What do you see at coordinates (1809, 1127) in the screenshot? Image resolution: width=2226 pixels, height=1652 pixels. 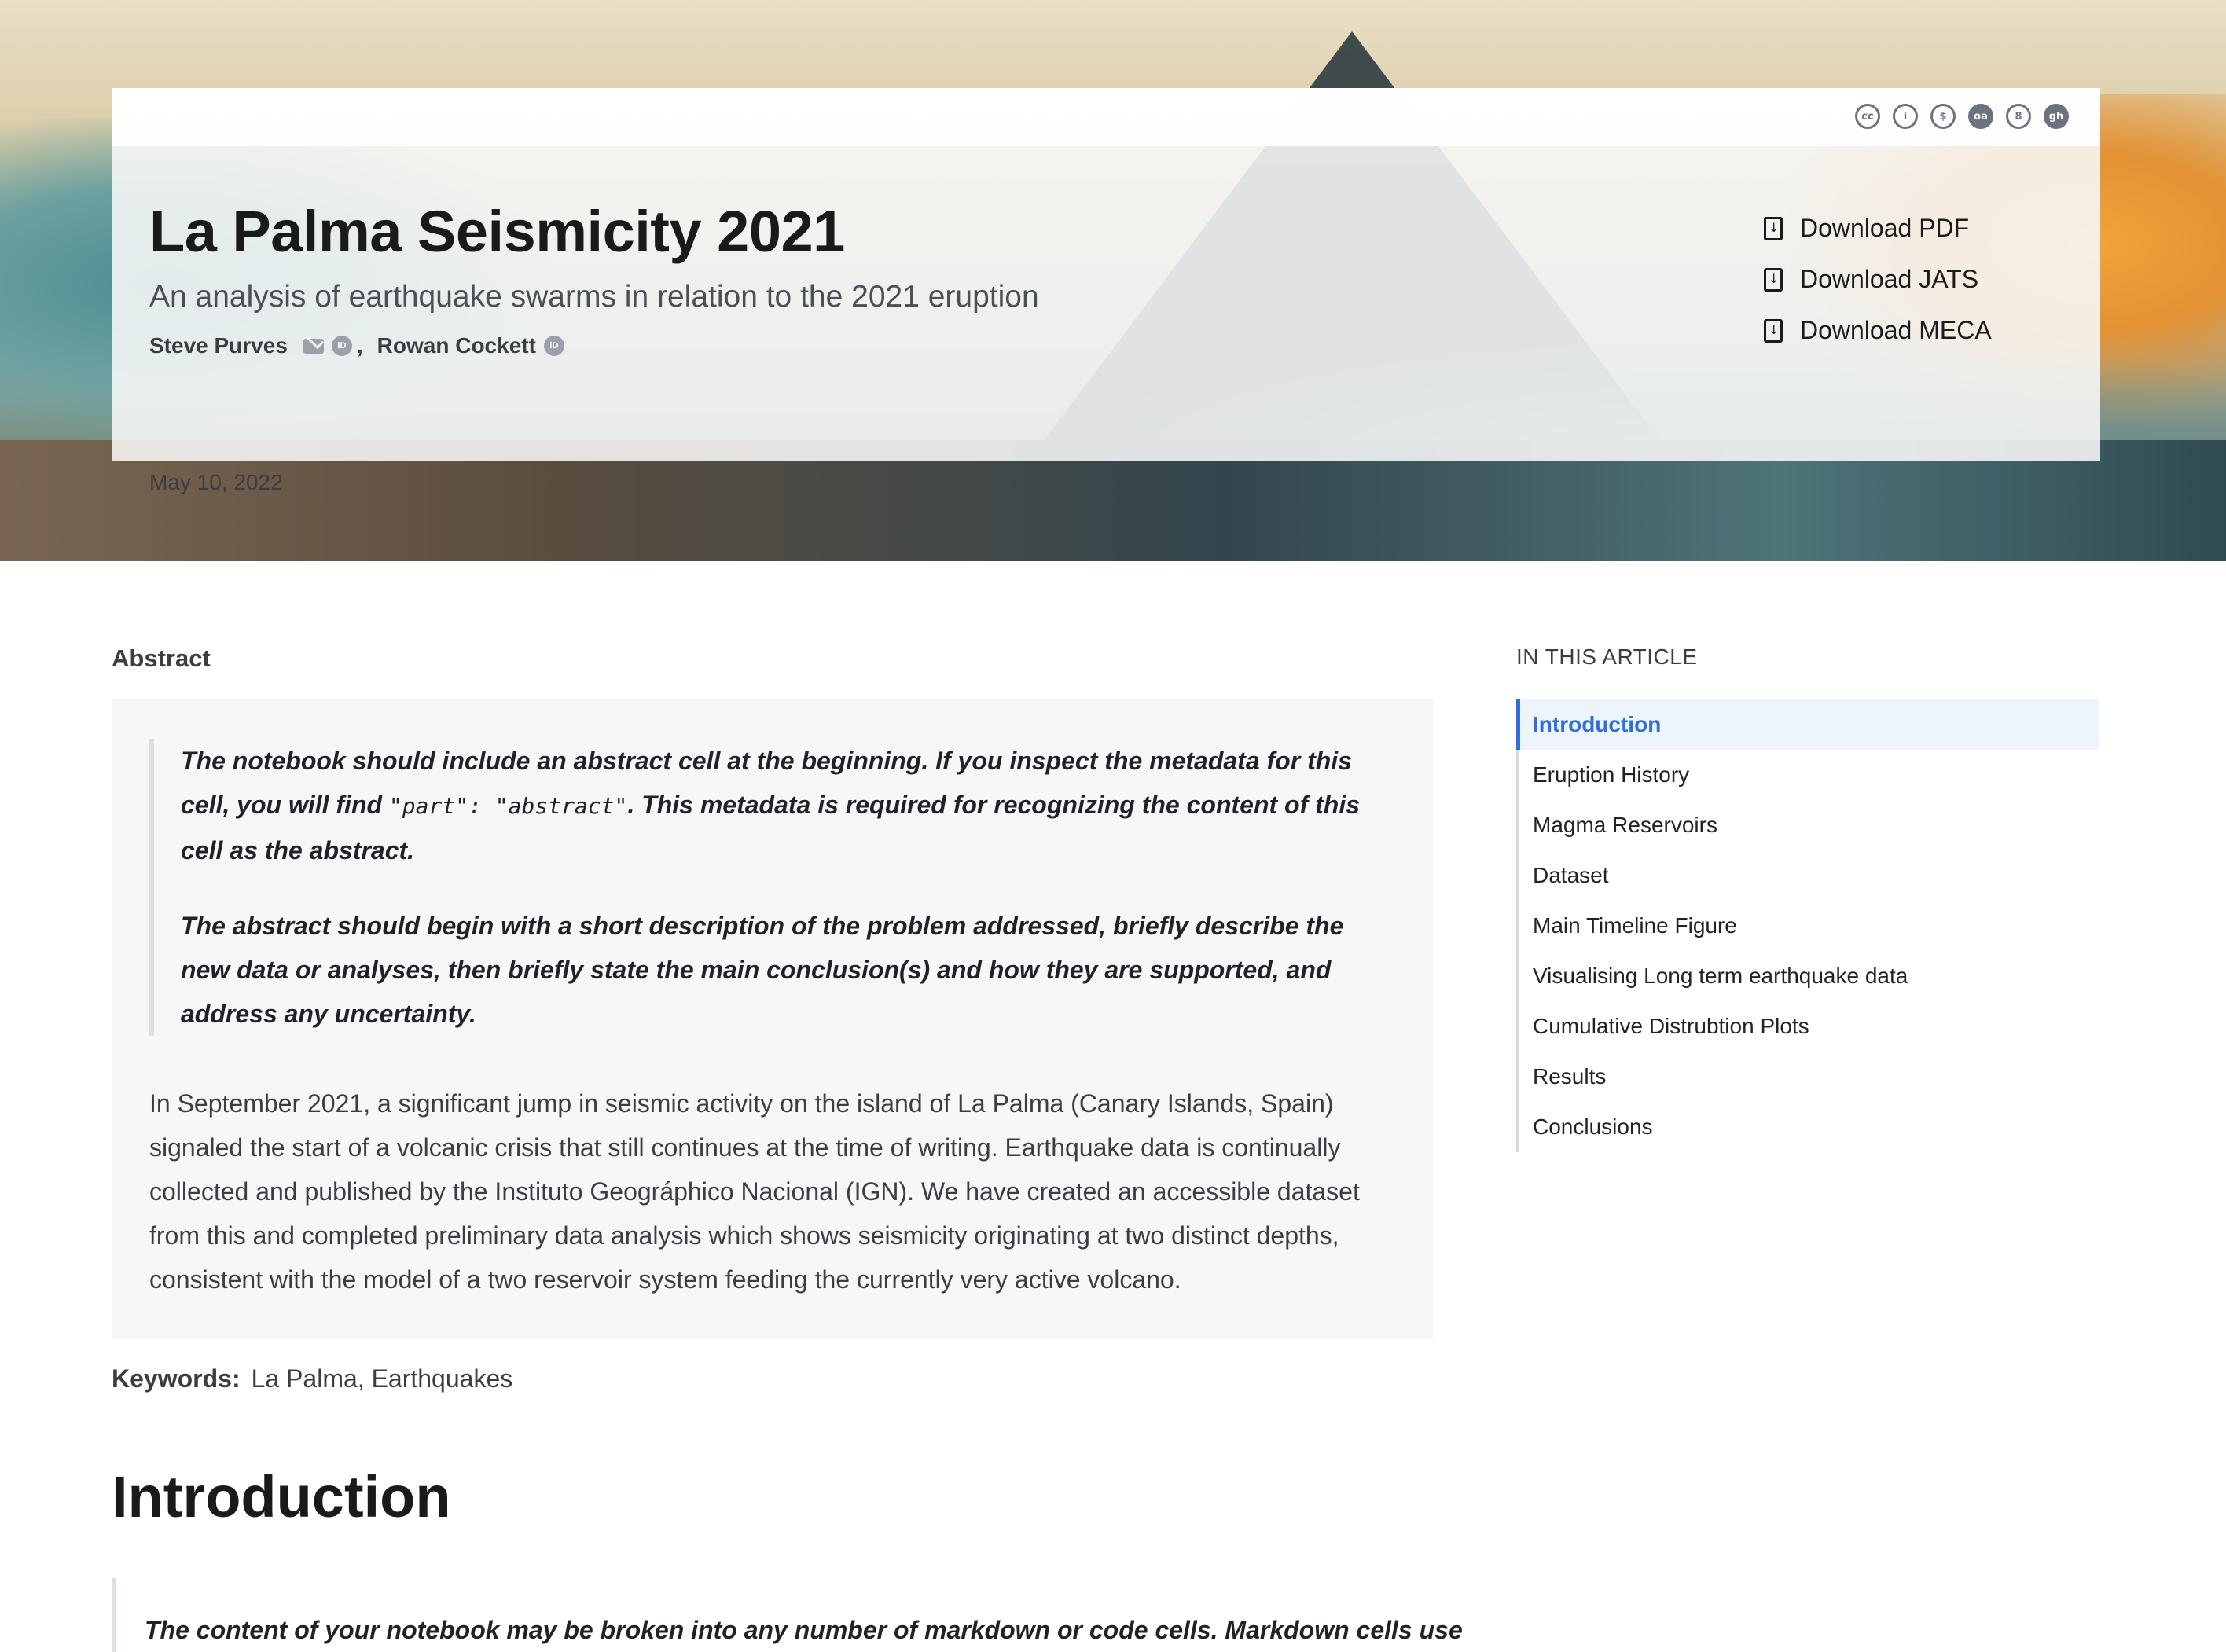 I see `toc-item-conclusions: Conclusions` at bounding box center [1809, 1127].